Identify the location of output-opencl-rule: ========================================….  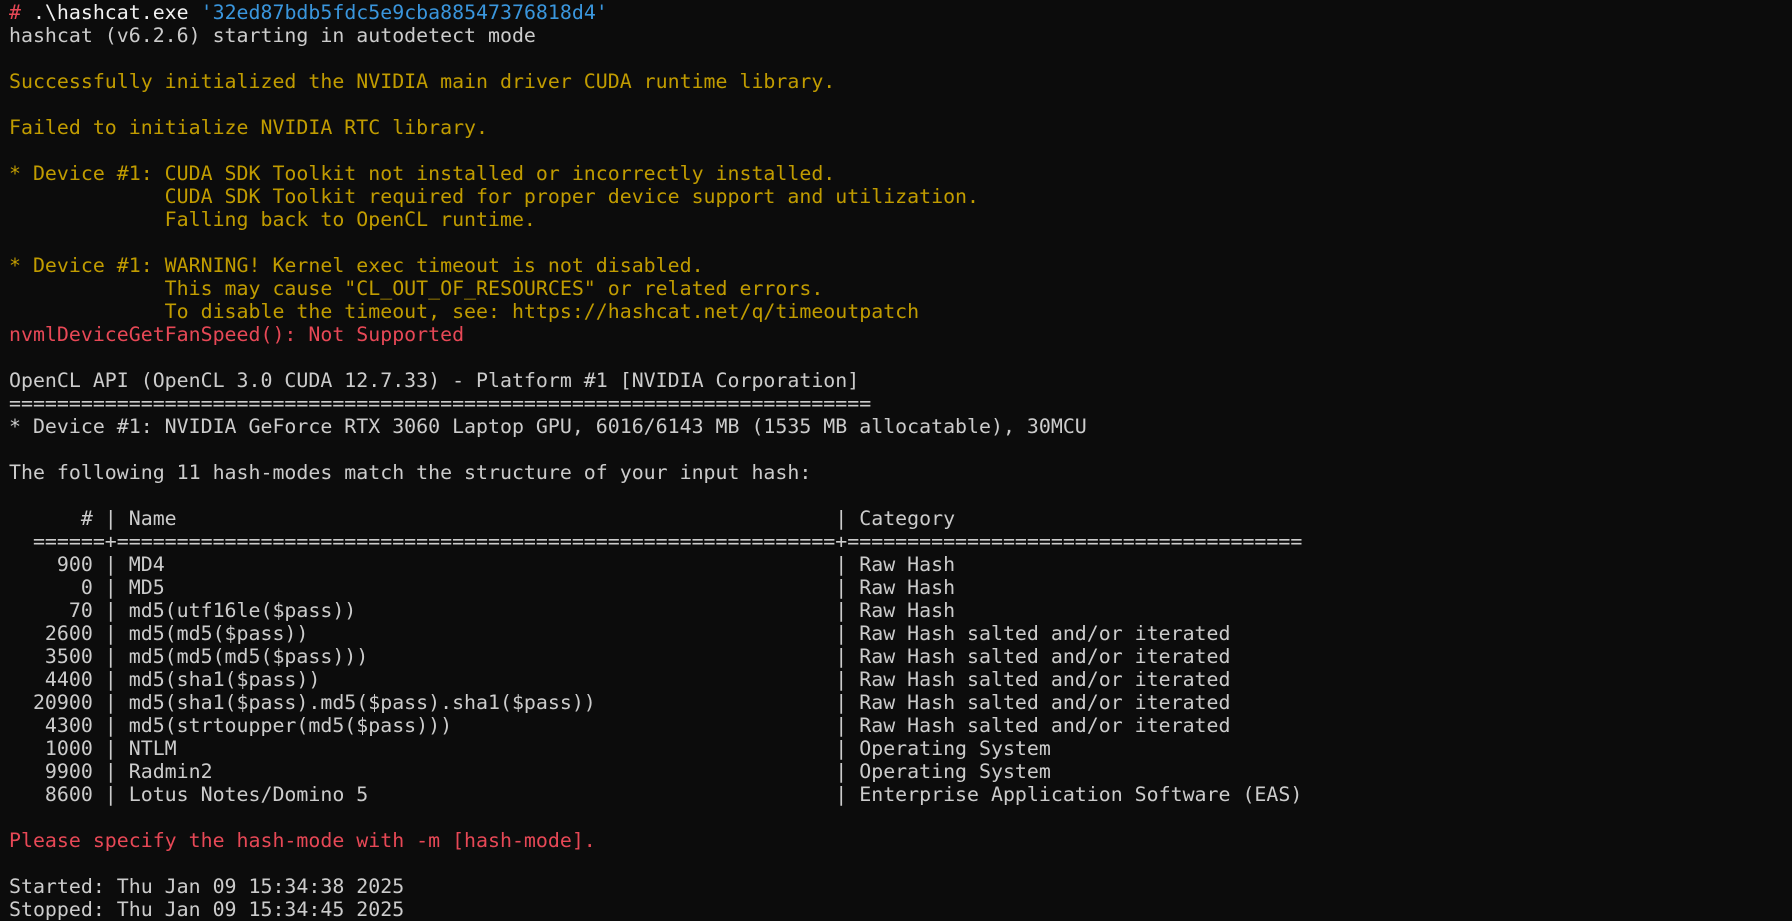
(440, 403).